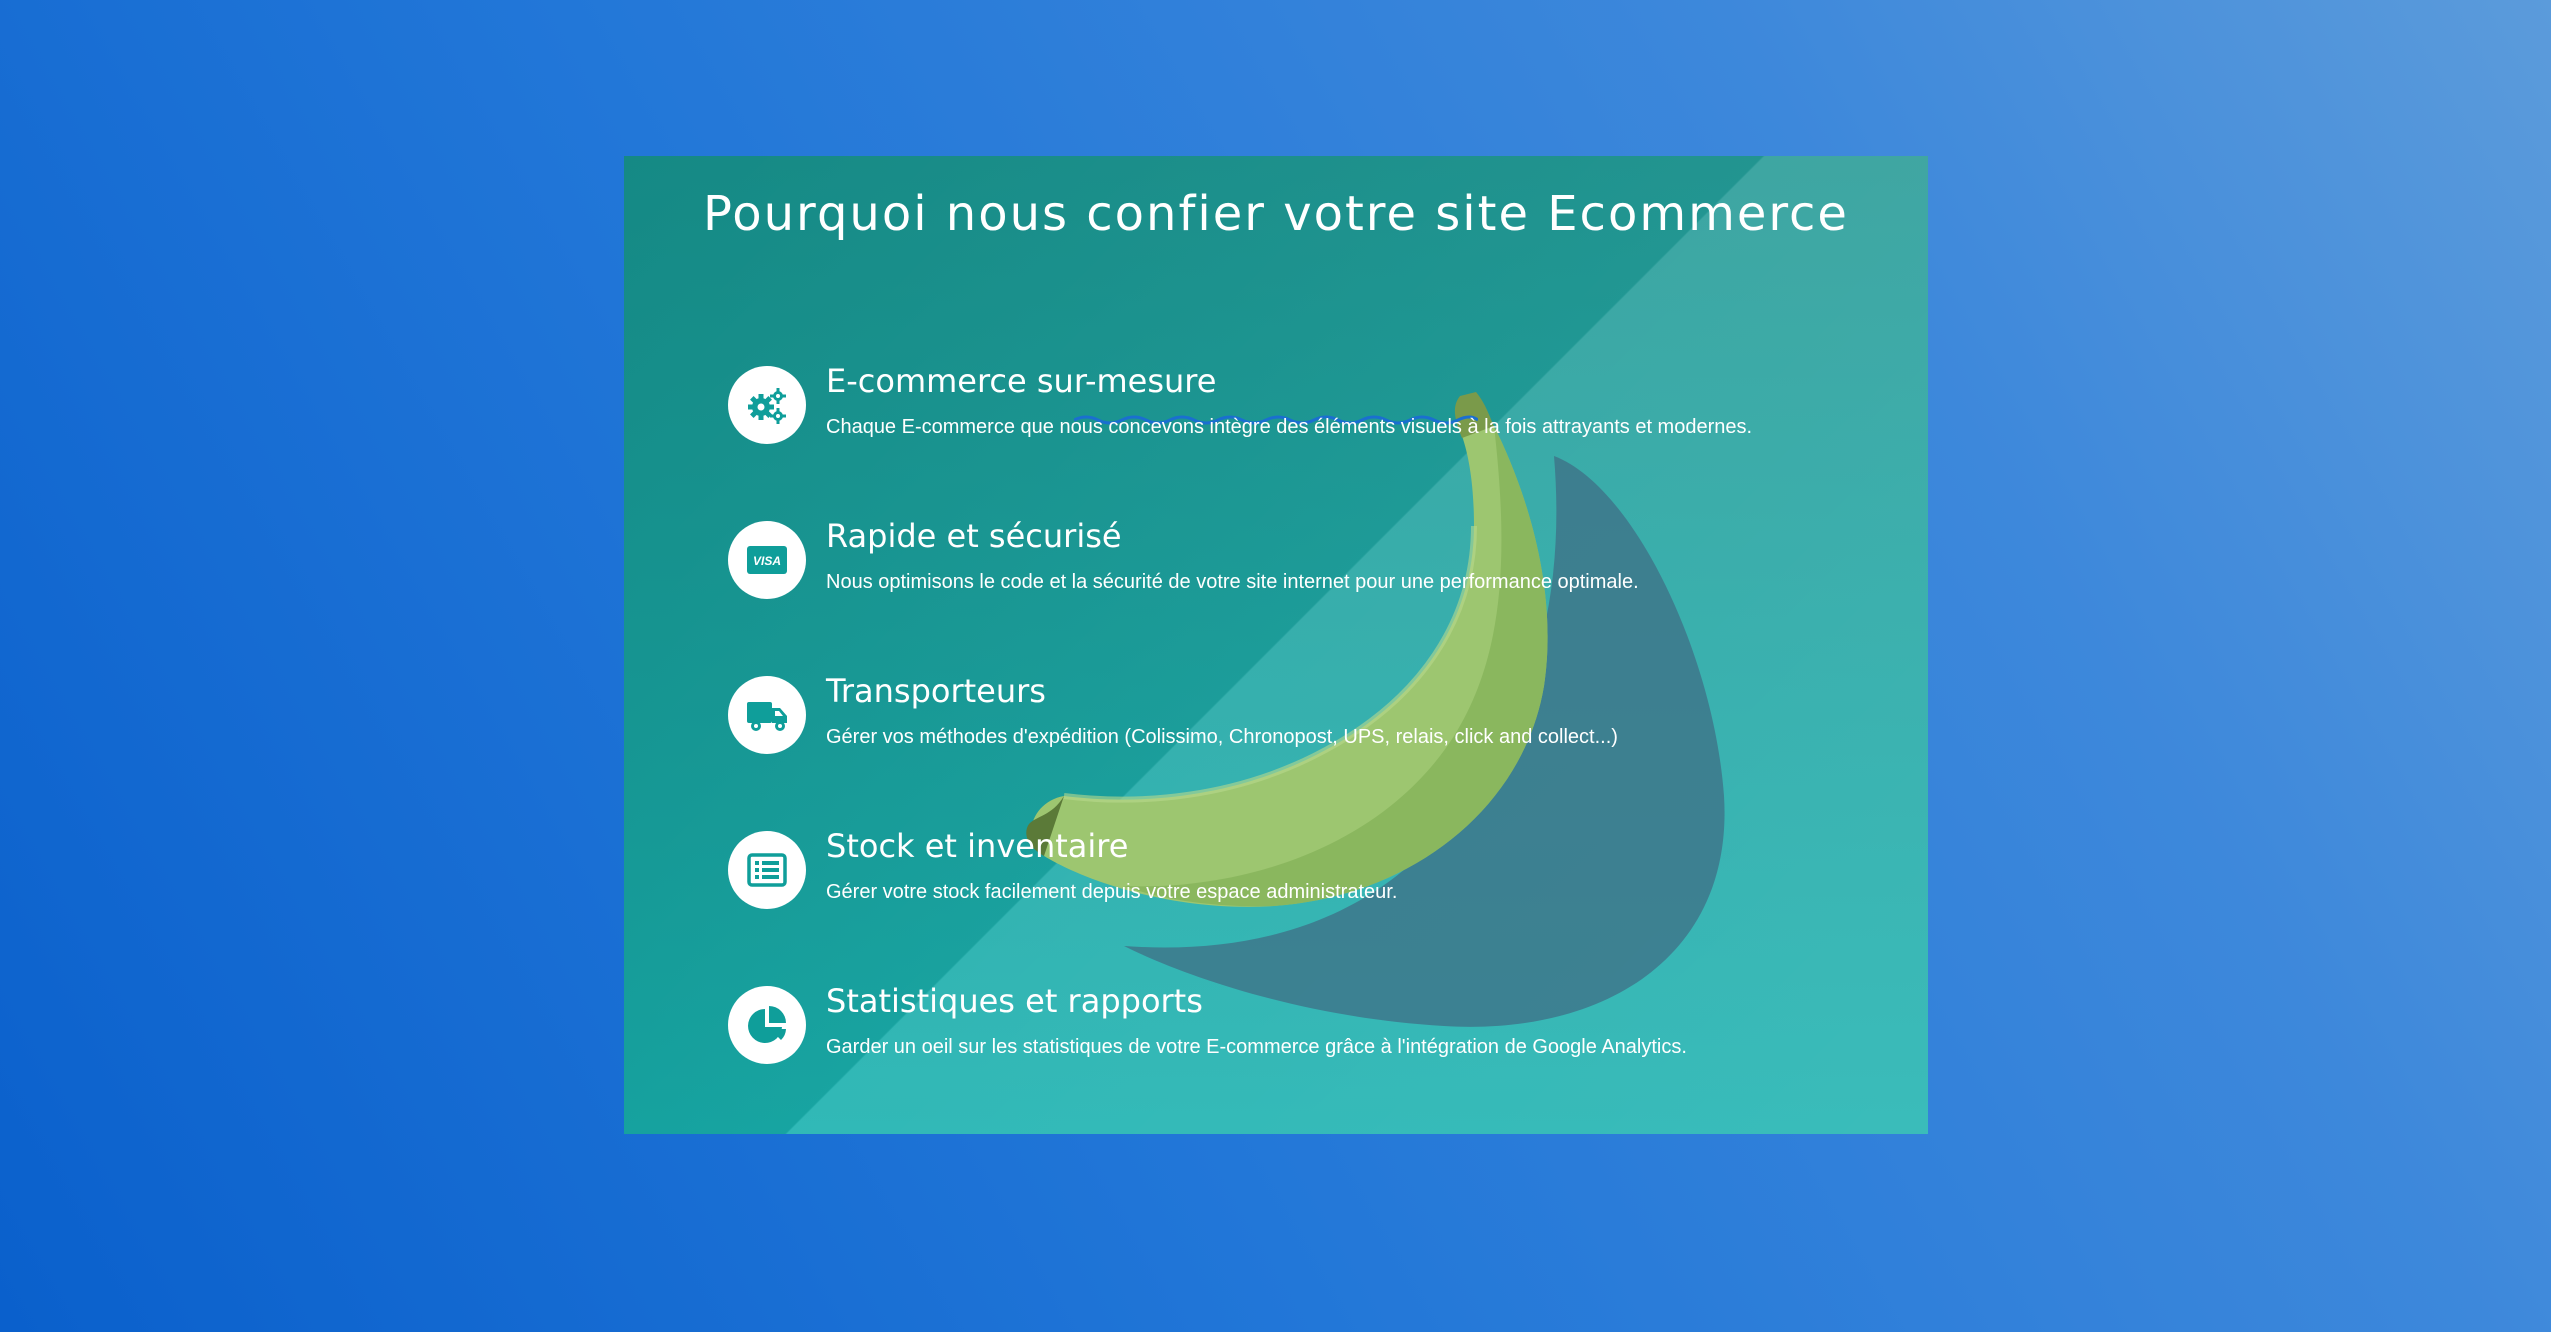 This screenshot has height=1332, width=2551. I want to click on visa-card-icon: VISA, so click(767, 560).